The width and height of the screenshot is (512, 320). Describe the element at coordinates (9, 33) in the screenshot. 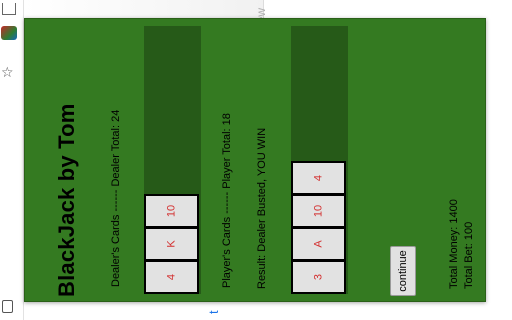

I see `extension-icon` at that location.